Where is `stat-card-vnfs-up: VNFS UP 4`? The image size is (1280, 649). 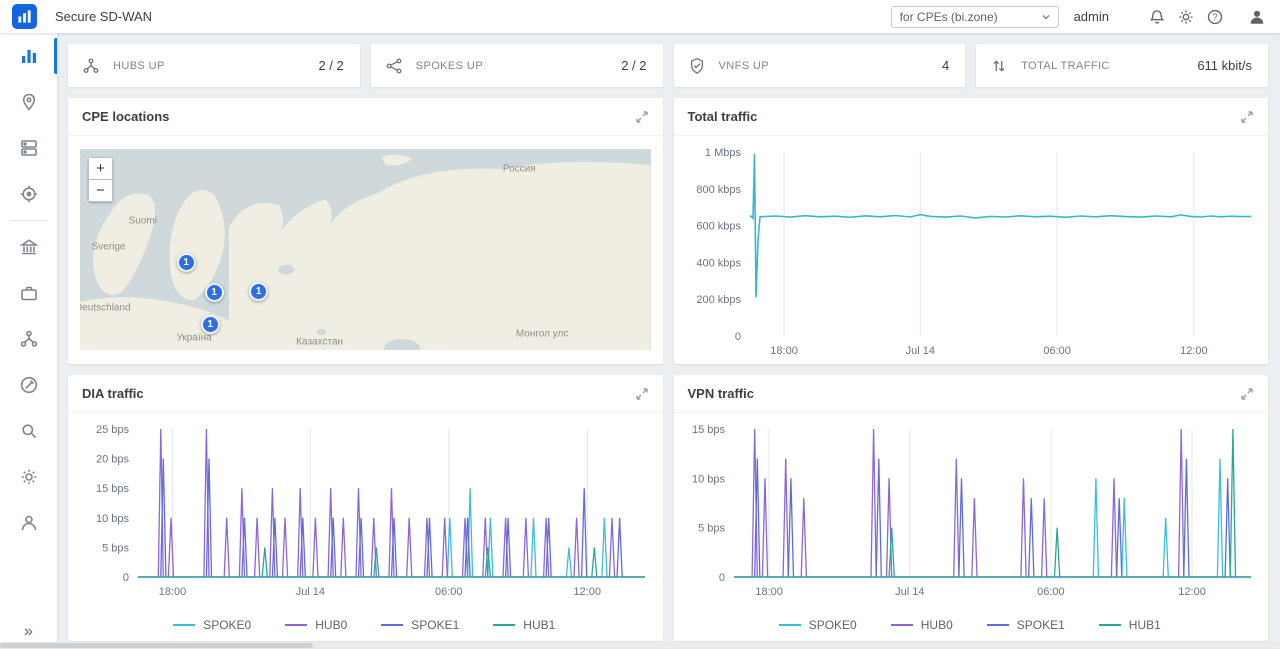
stat-card-vnfs-up: VNFS UP 4 is located at coordinates (819, 65).